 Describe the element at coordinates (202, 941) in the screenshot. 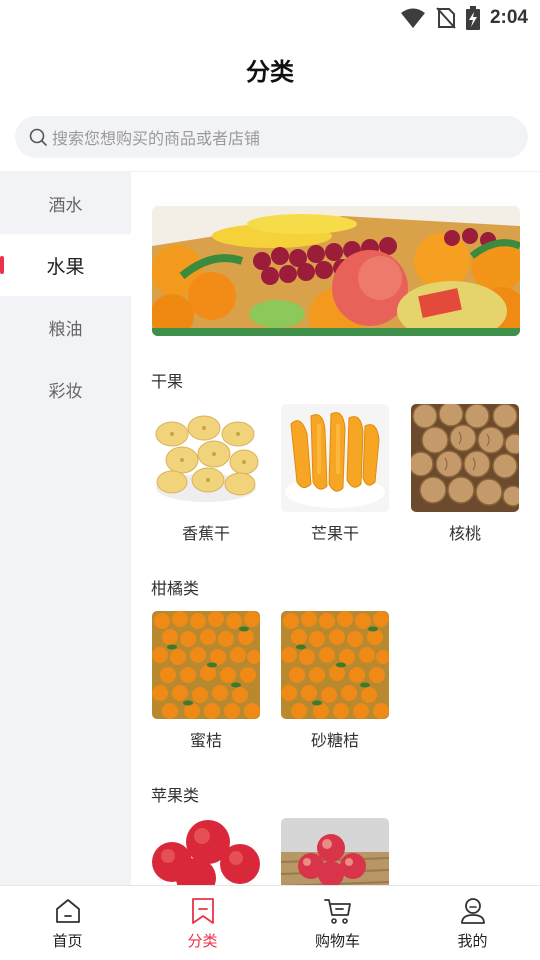

I see `tab-label: 分类` at that location.